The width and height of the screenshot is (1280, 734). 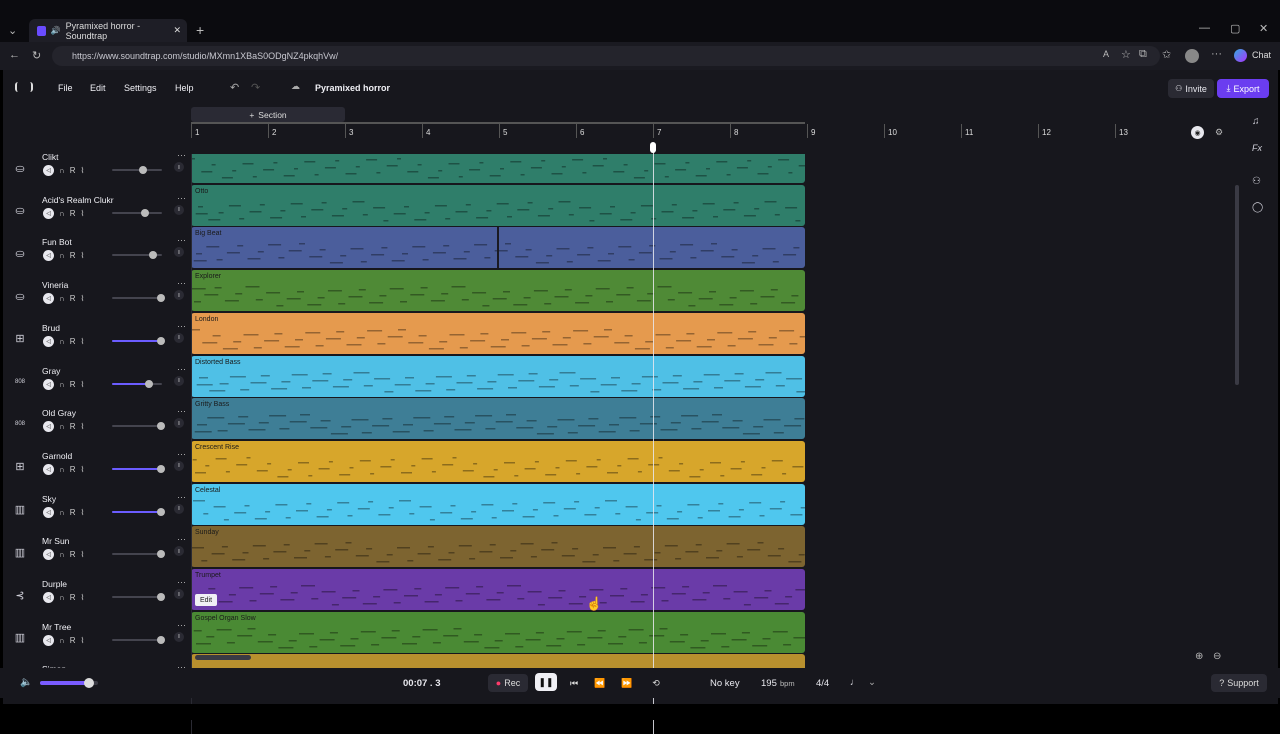 What do you see at coordinates (892, 132) in the screenshot?
I see `ruler-bar-10: 10` at bounding box center [892, 132].